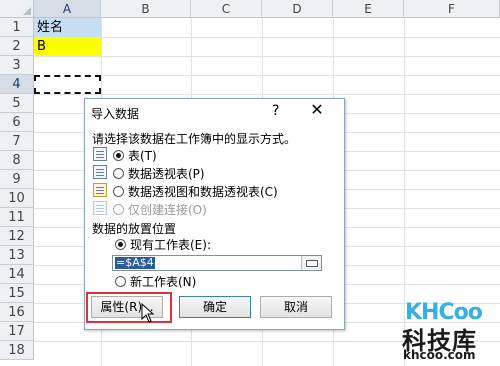  What do you see at coordinates (217, 263) in the screenshot?
I see `range-input: =$A$4` at bounding box center [217, 263].